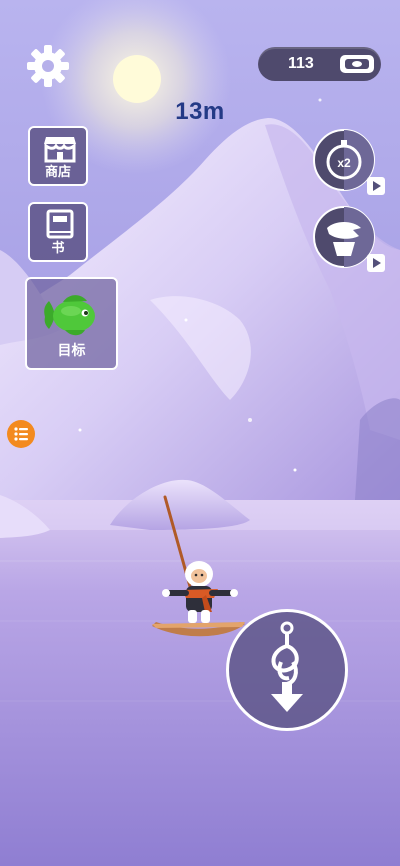 The height and width of the screenshot is (866, 400). I want to click on shop-button: 商店, so click(58, 156).